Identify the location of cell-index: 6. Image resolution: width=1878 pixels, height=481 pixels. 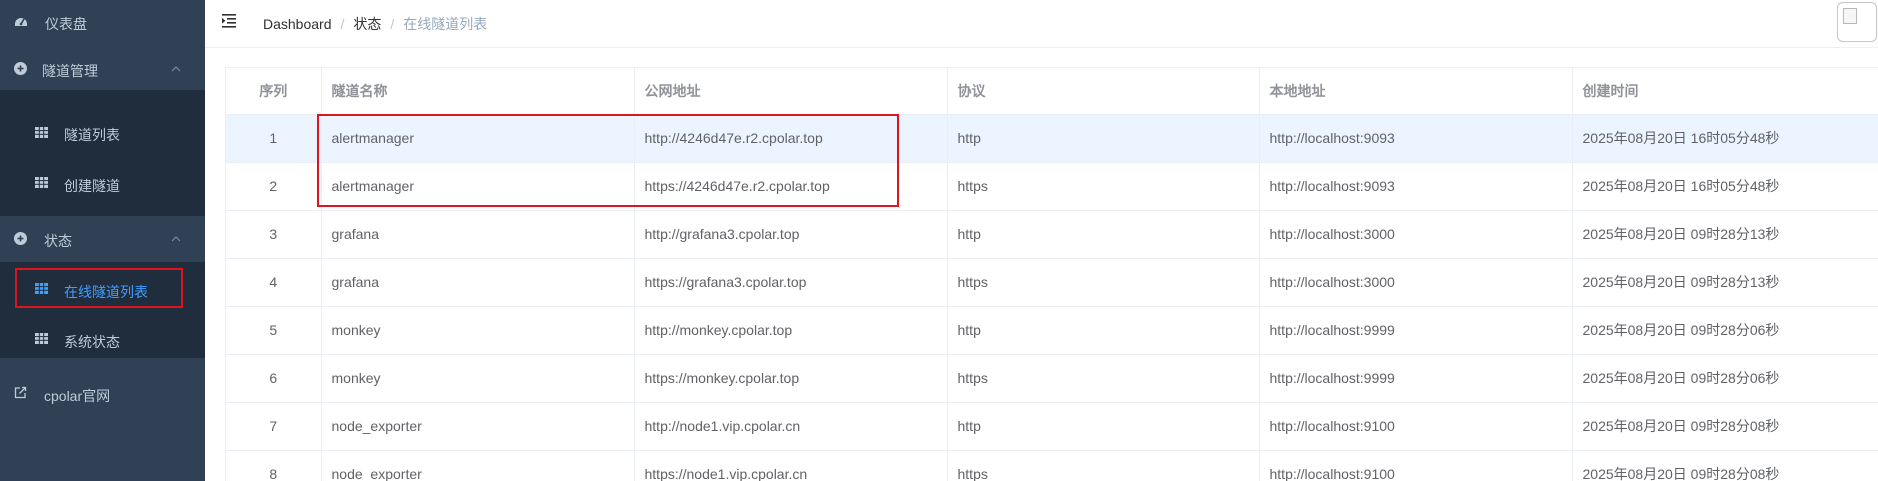
(274, 378).